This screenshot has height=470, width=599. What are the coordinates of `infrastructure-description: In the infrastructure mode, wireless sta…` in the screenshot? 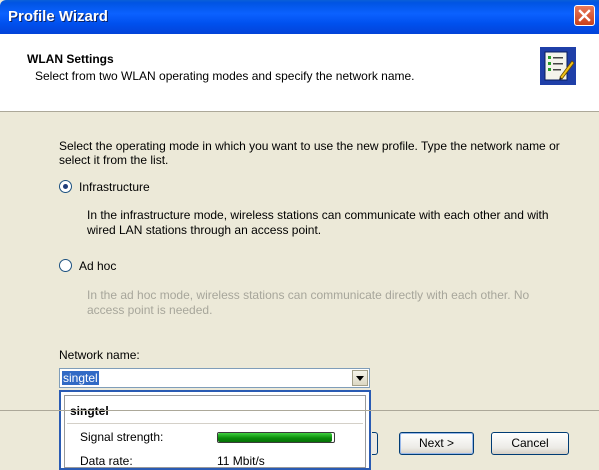 It's located at (318, 222).